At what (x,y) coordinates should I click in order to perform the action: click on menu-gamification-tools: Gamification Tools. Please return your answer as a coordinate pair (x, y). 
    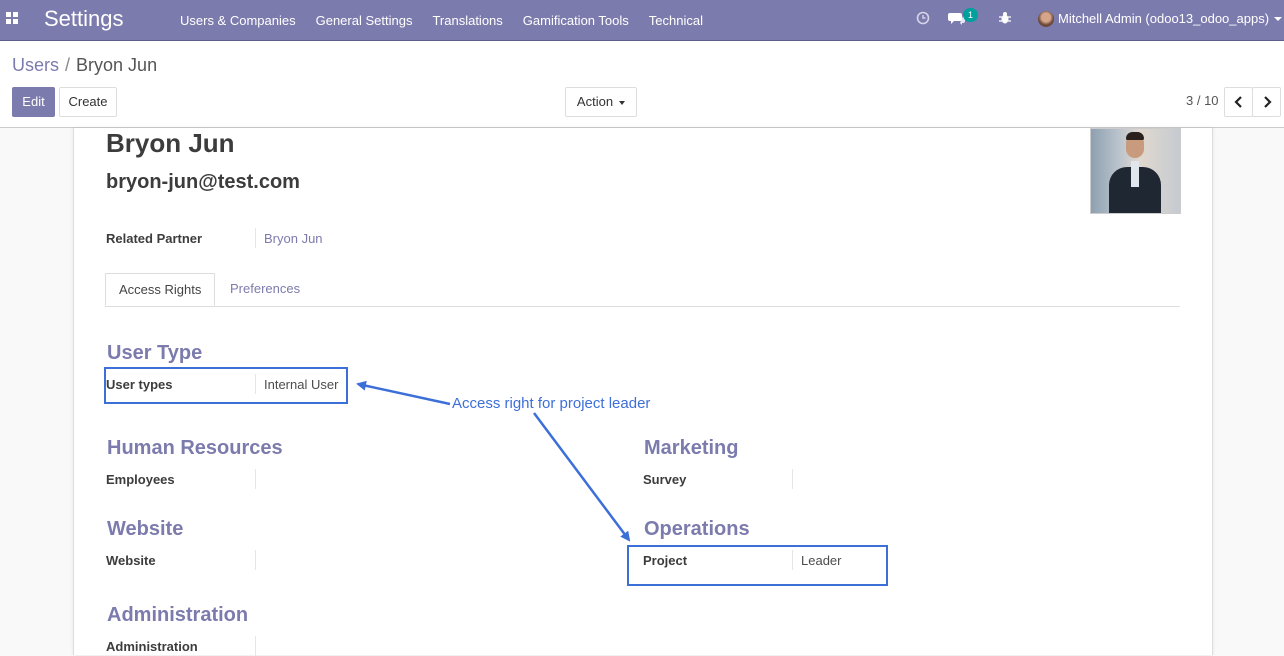
    Looking at the image, I should click on (576, 20).